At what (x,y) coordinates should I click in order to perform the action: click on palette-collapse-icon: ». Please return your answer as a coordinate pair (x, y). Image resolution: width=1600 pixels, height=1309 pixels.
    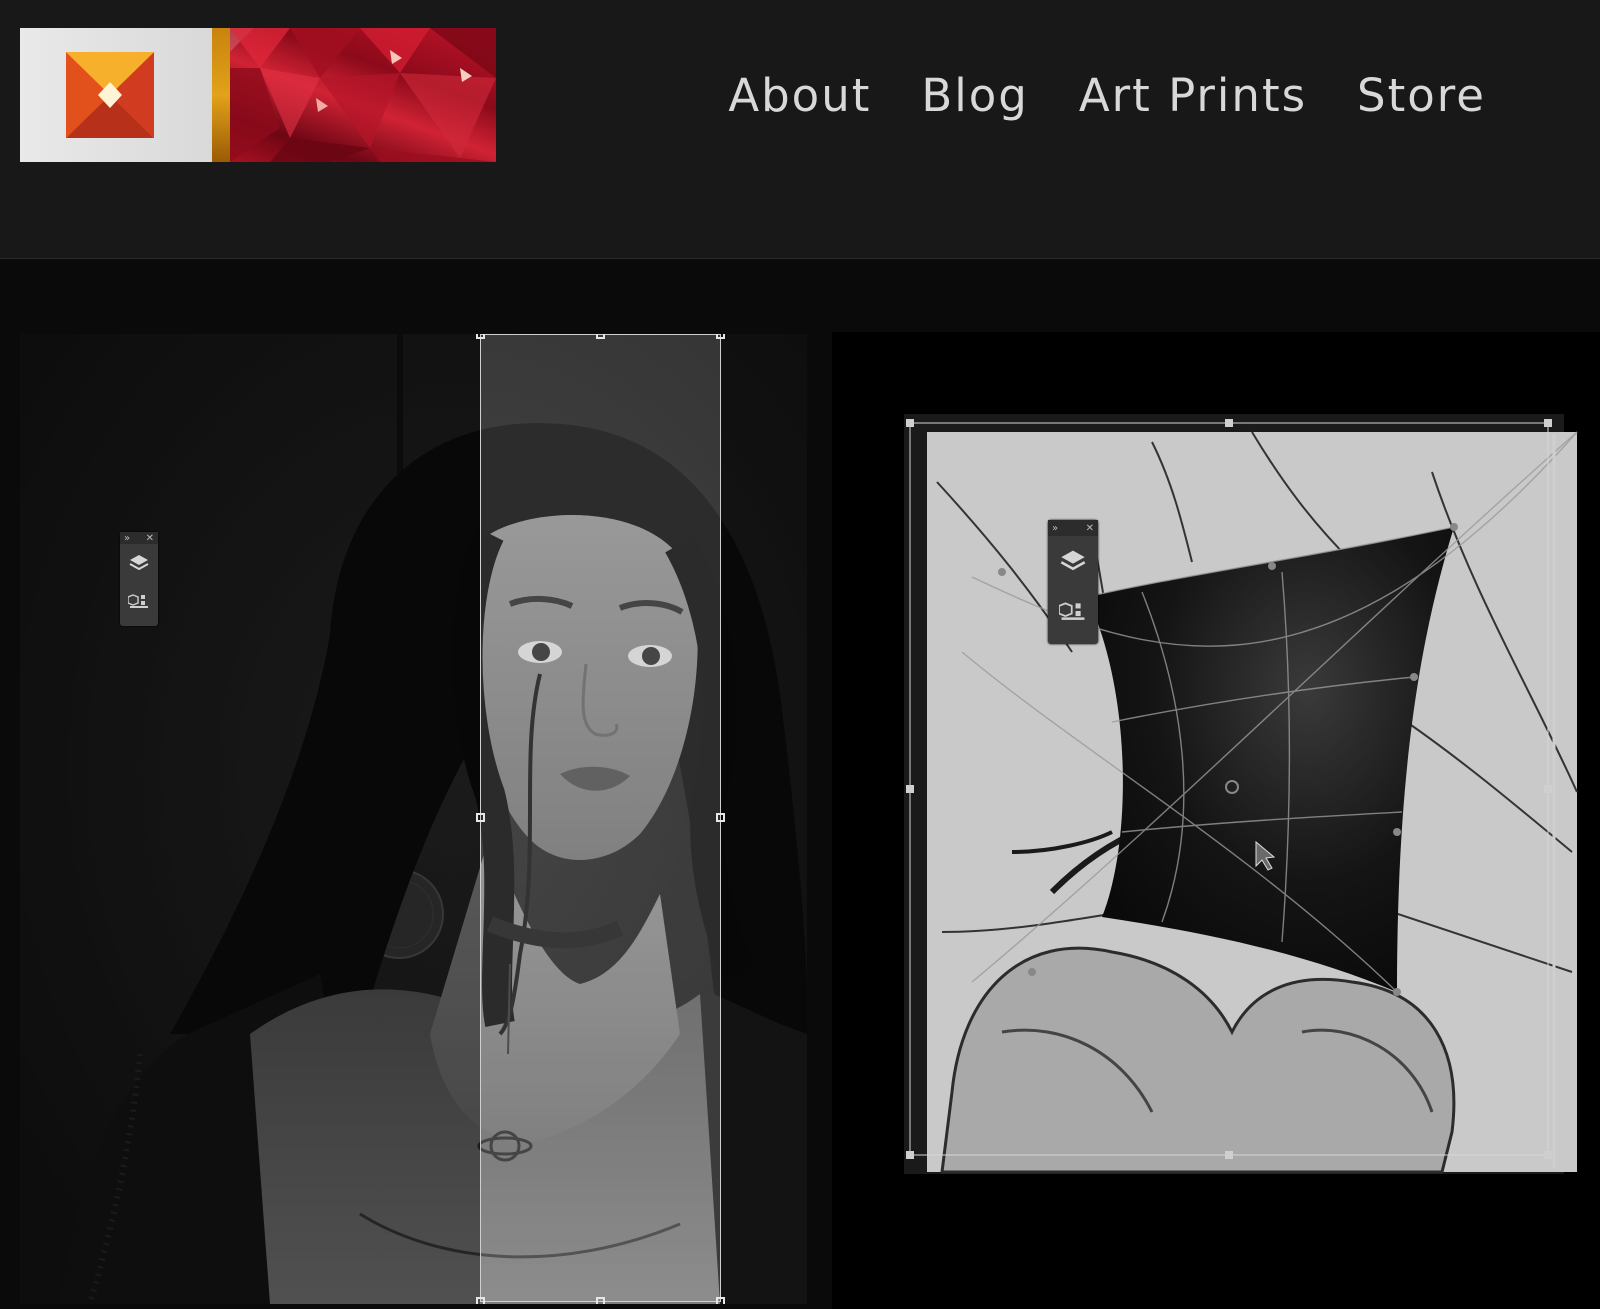
    Looking at the image, I should click on (127, 538).